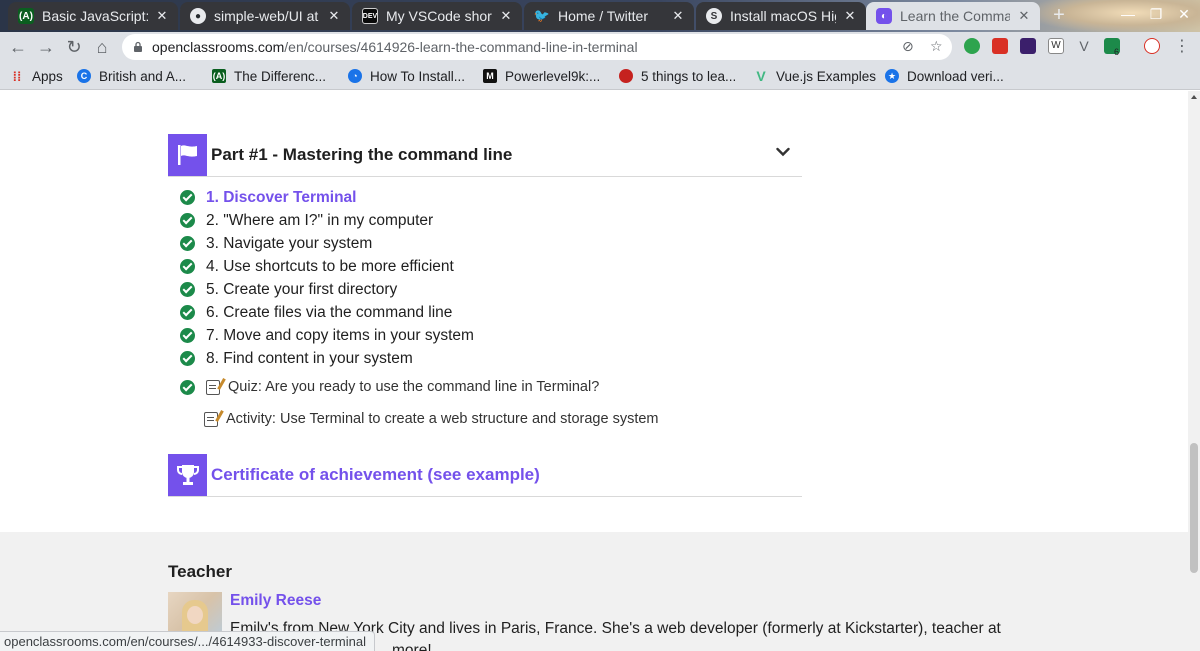 The image size is (1200, 651). Describe the element at coordinates (74, 47) in the screenshot. I see `reload-icon: ↻` at that location.